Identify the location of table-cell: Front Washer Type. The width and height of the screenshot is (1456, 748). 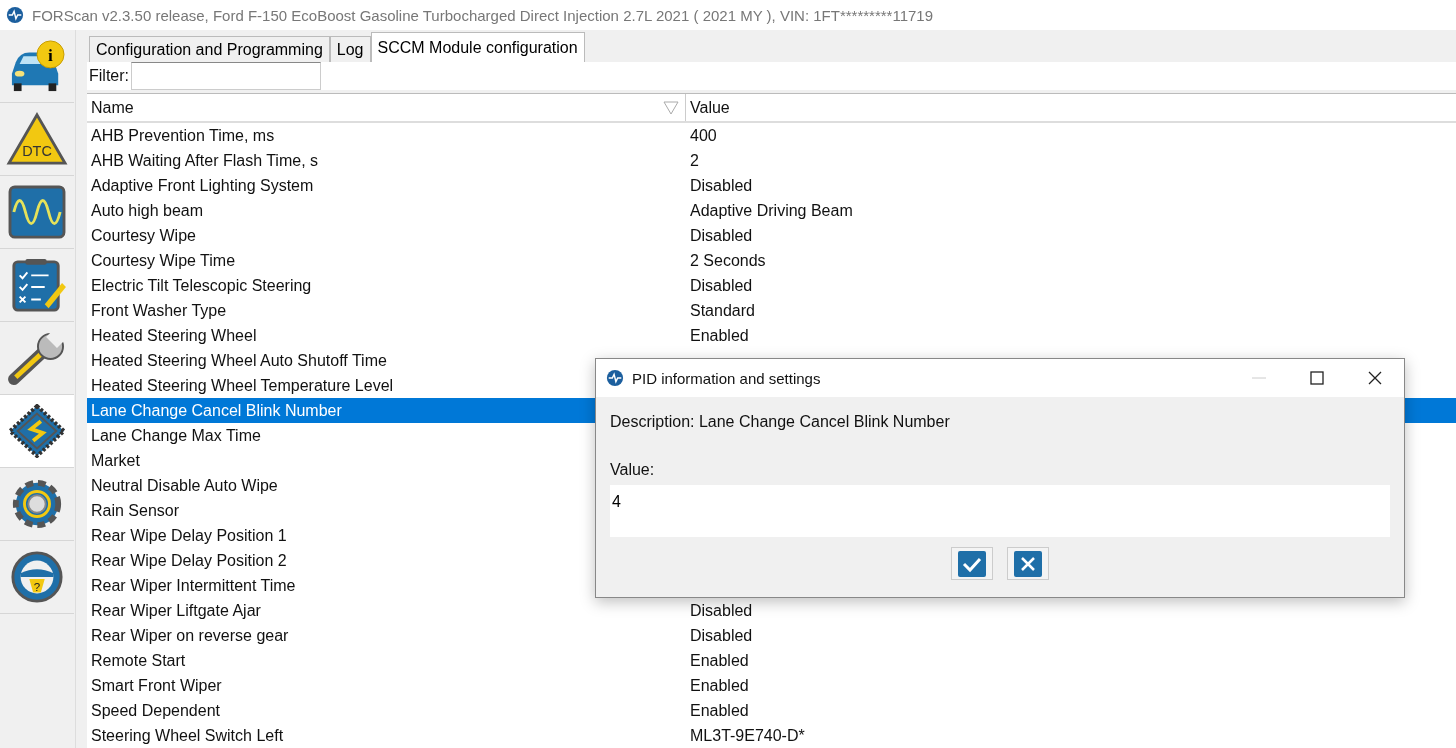
(159, 310).